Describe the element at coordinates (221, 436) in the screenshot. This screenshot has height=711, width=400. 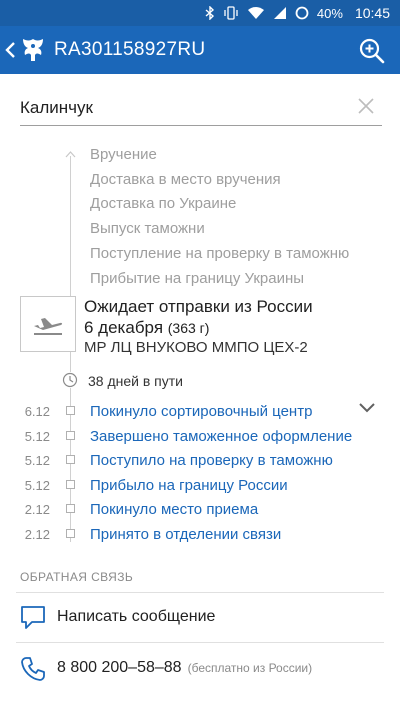
I see `event-text: Завершено таможенное оформление` at that location.